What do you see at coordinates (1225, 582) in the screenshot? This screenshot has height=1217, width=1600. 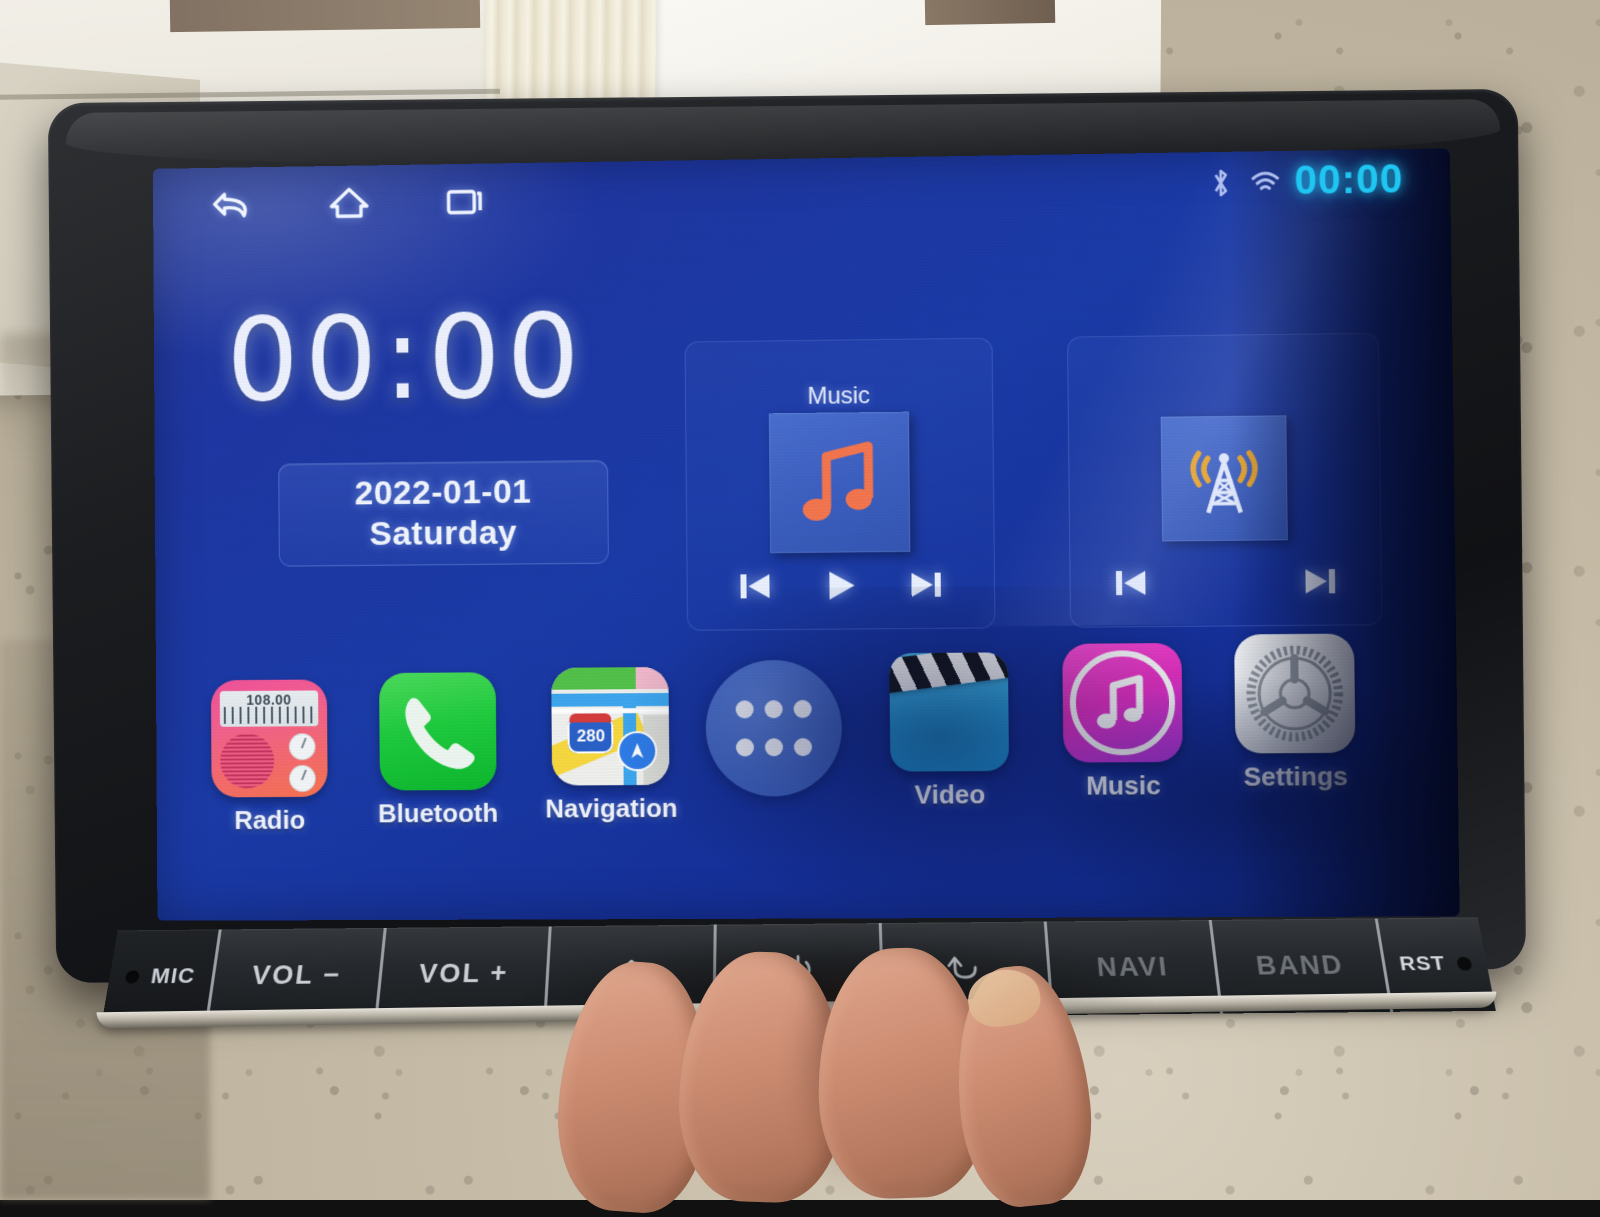 I see `radio-controls` at bounding box center [1225, 582].